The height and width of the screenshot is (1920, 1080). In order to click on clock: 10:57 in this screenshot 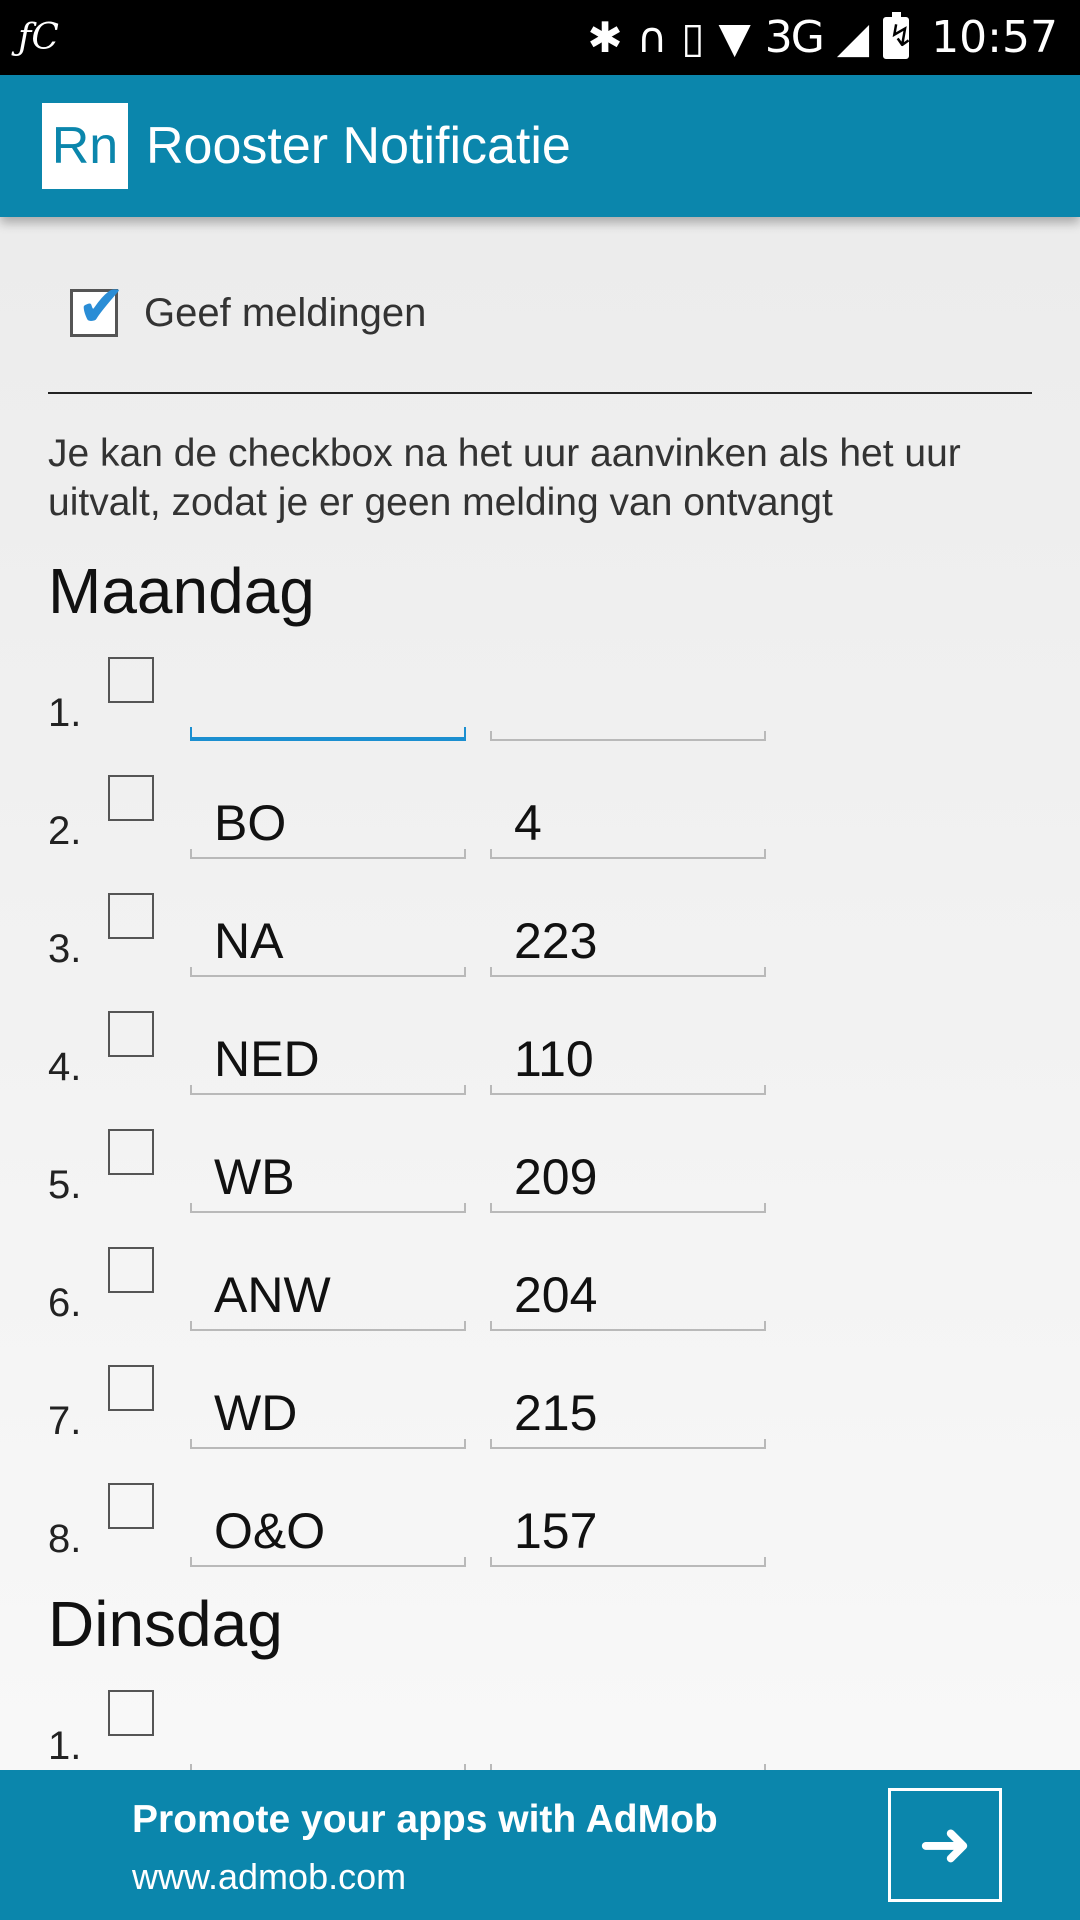, I will do `click(994, 37)`.